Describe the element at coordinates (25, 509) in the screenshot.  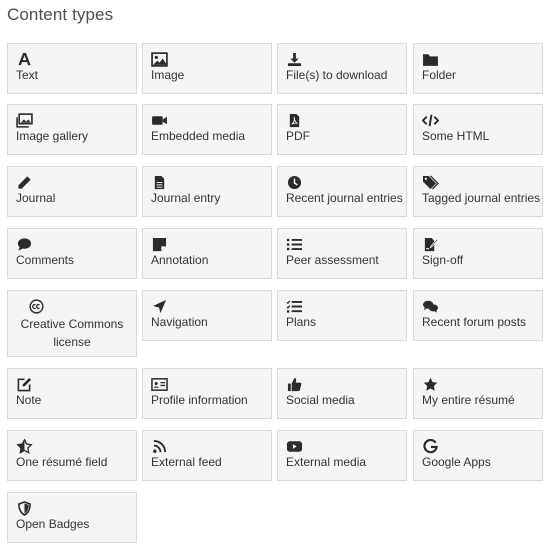
I see `shield-icon` at that location.